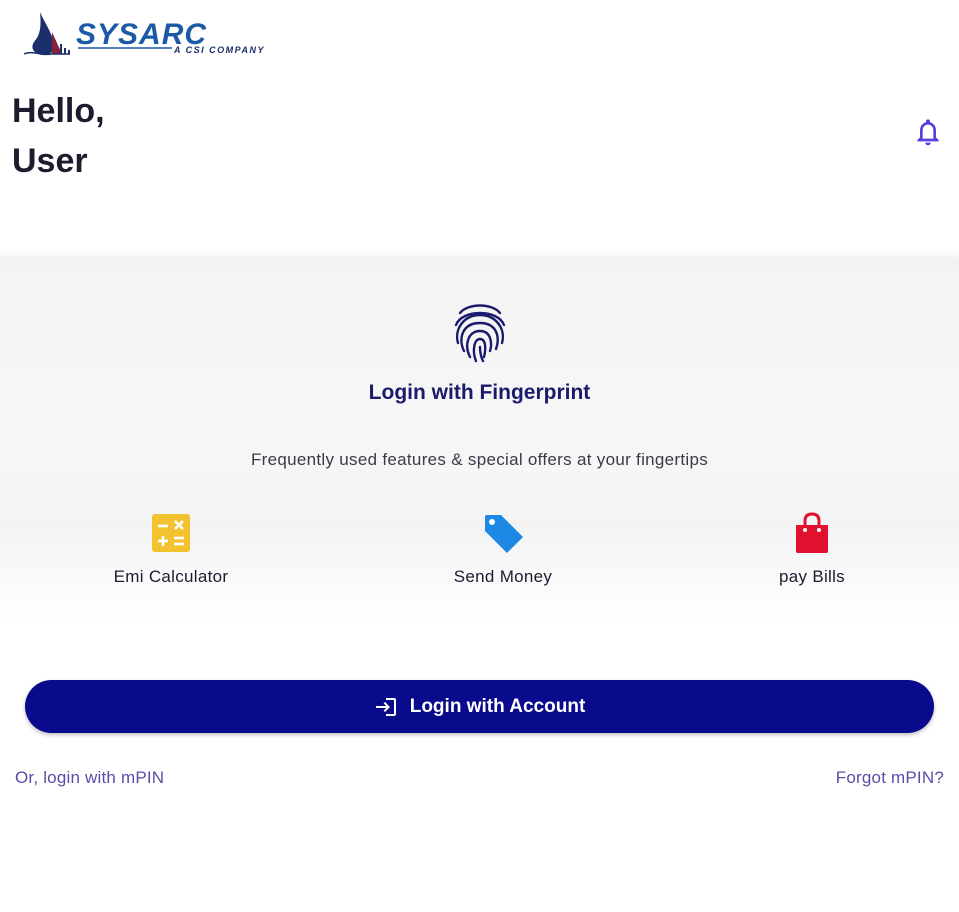  What do you see at coordinates (50, 161) in the screenshot?
I see `greeting-username: User` at bounding box center [50, 161].